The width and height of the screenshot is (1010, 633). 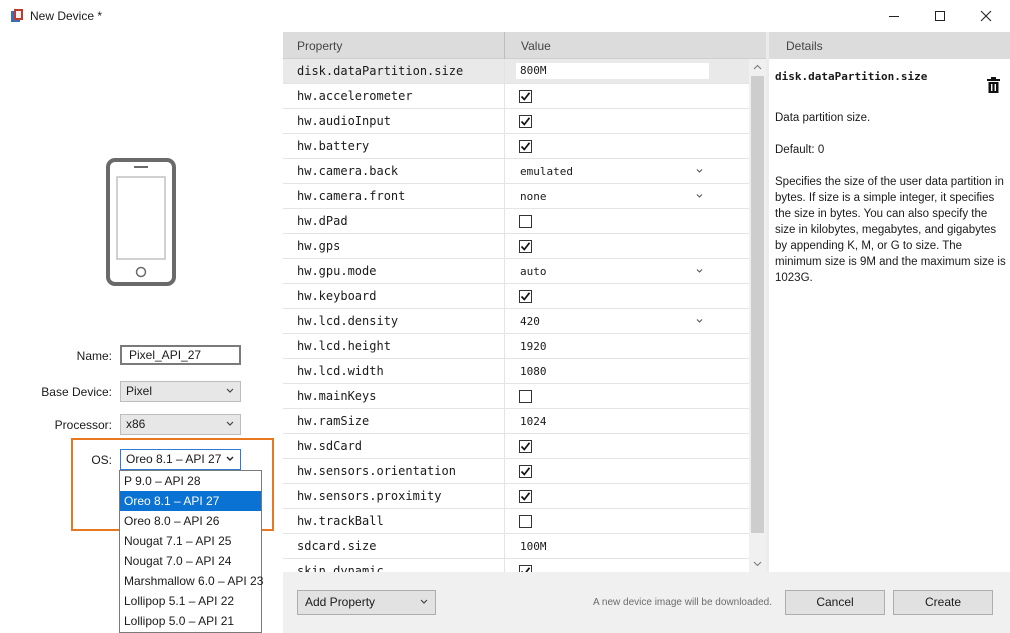 I want to click on property-value: 1024, so click(x=533, y=421).